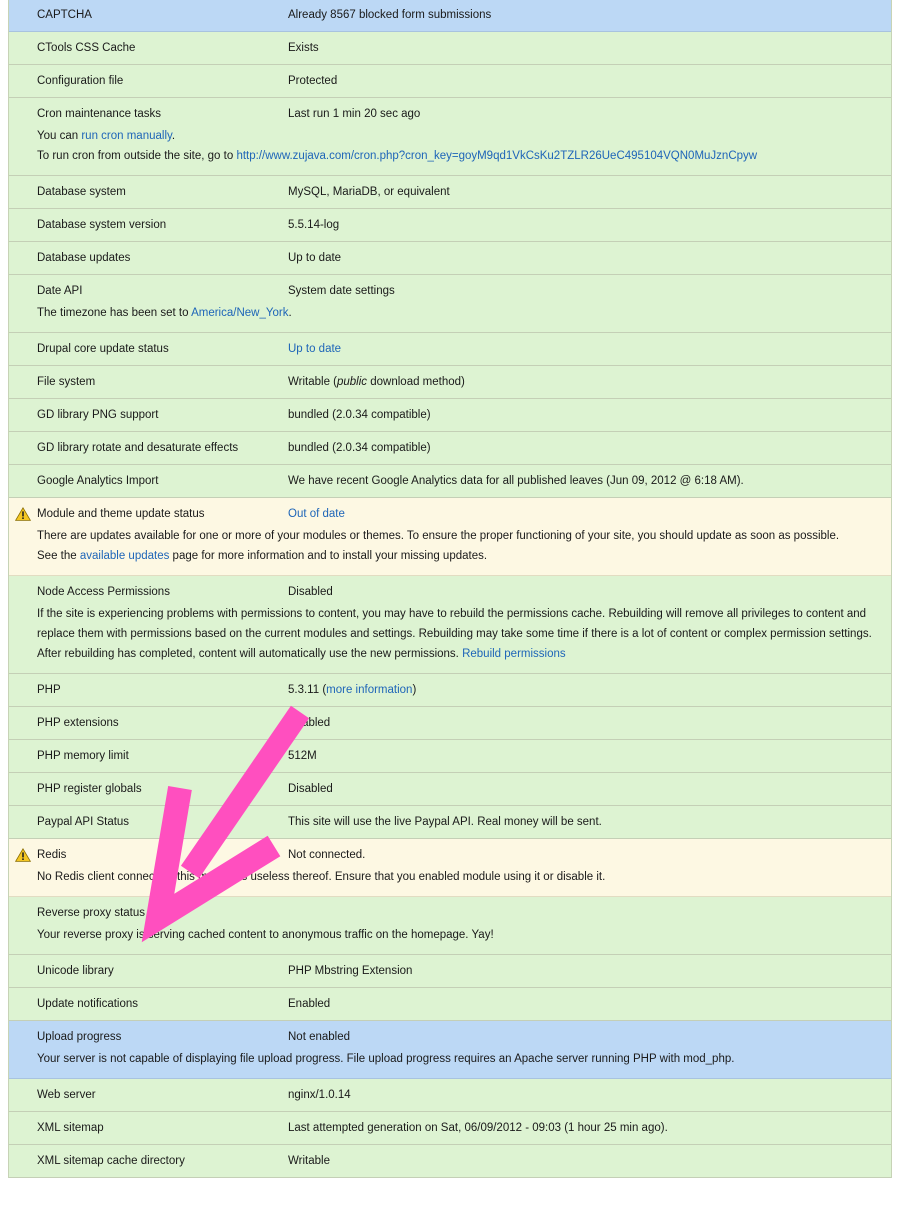 The height and width of the screenshot is (1209, 907). I want to click on status-value: Protected, so click(313, 81).